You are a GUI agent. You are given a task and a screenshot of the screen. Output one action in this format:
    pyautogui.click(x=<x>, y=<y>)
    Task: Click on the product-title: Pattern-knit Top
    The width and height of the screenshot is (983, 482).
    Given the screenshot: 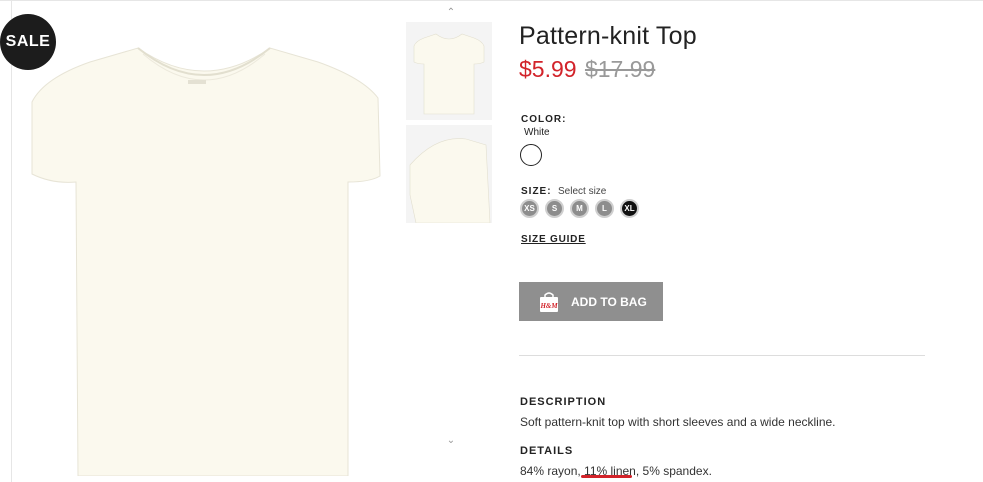 What is the action you would take?
    pyautogui.click(x=608, y=36)
    